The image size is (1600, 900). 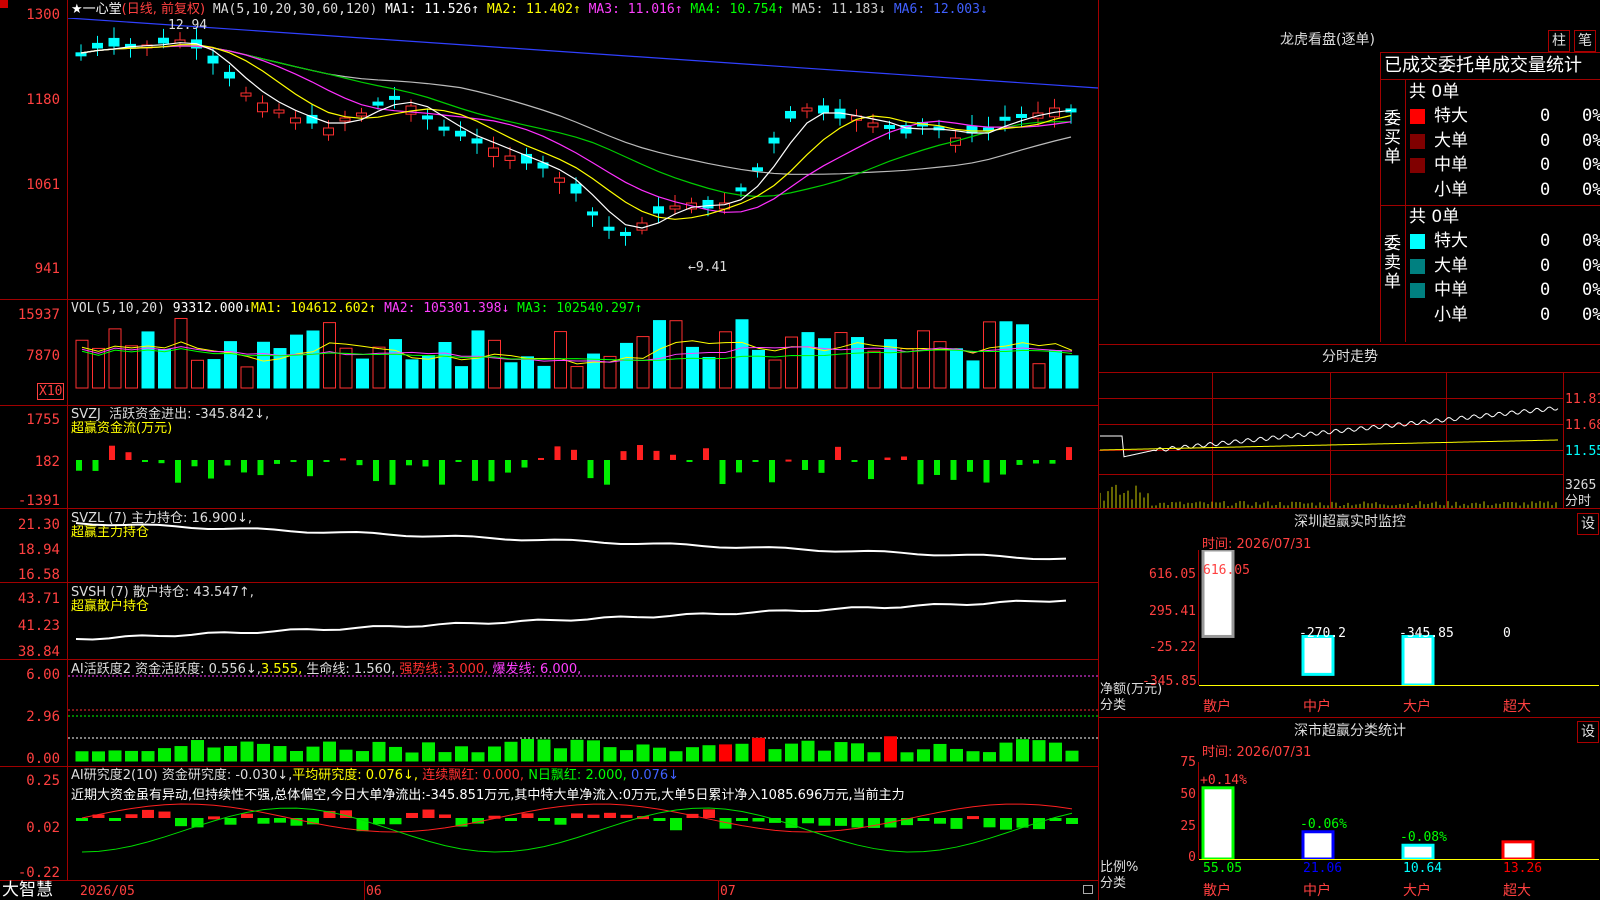 I want to click on lock-icon, so click(x=1088, y=889).